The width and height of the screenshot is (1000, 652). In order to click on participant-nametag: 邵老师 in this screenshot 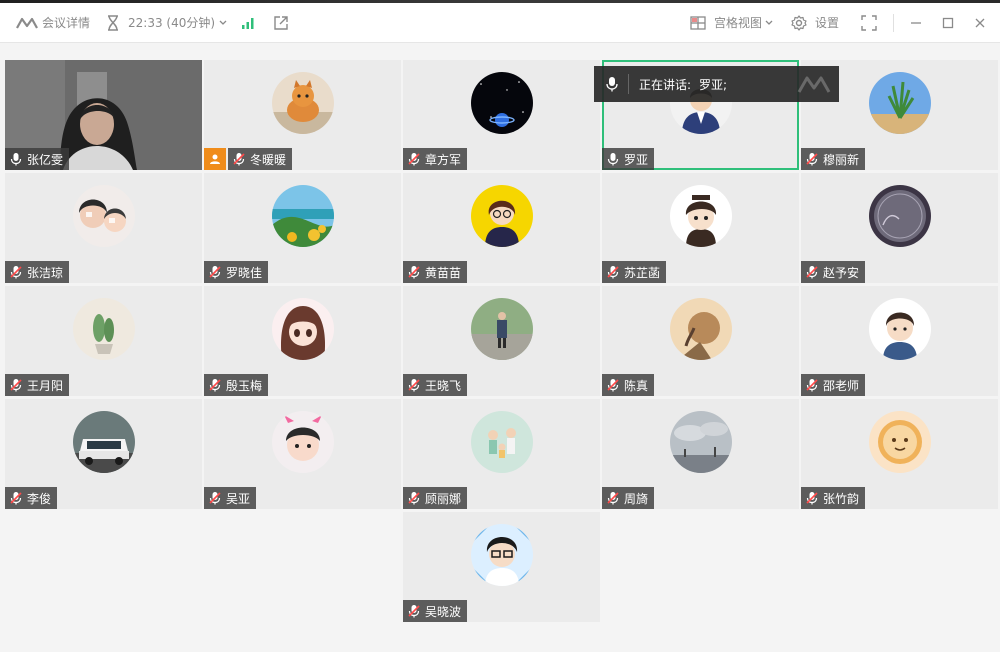, I will do `click(833, 385)`.